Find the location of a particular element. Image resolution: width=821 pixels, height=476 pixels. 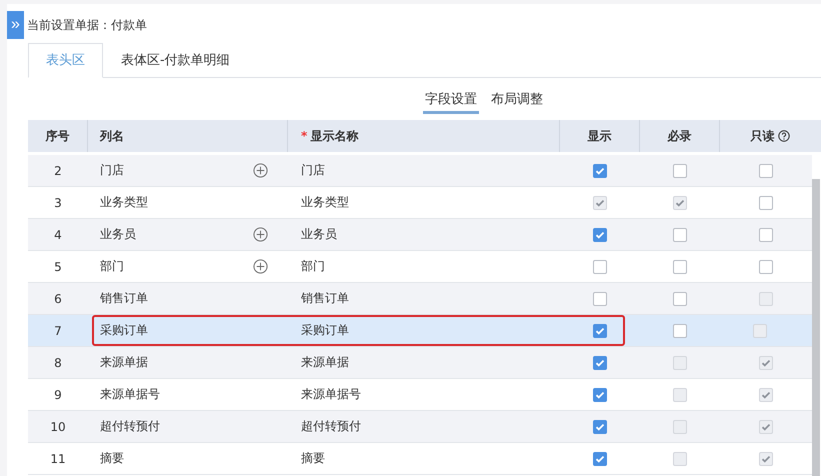

subtab: 布局调整 is located at coordinates (517, 100).